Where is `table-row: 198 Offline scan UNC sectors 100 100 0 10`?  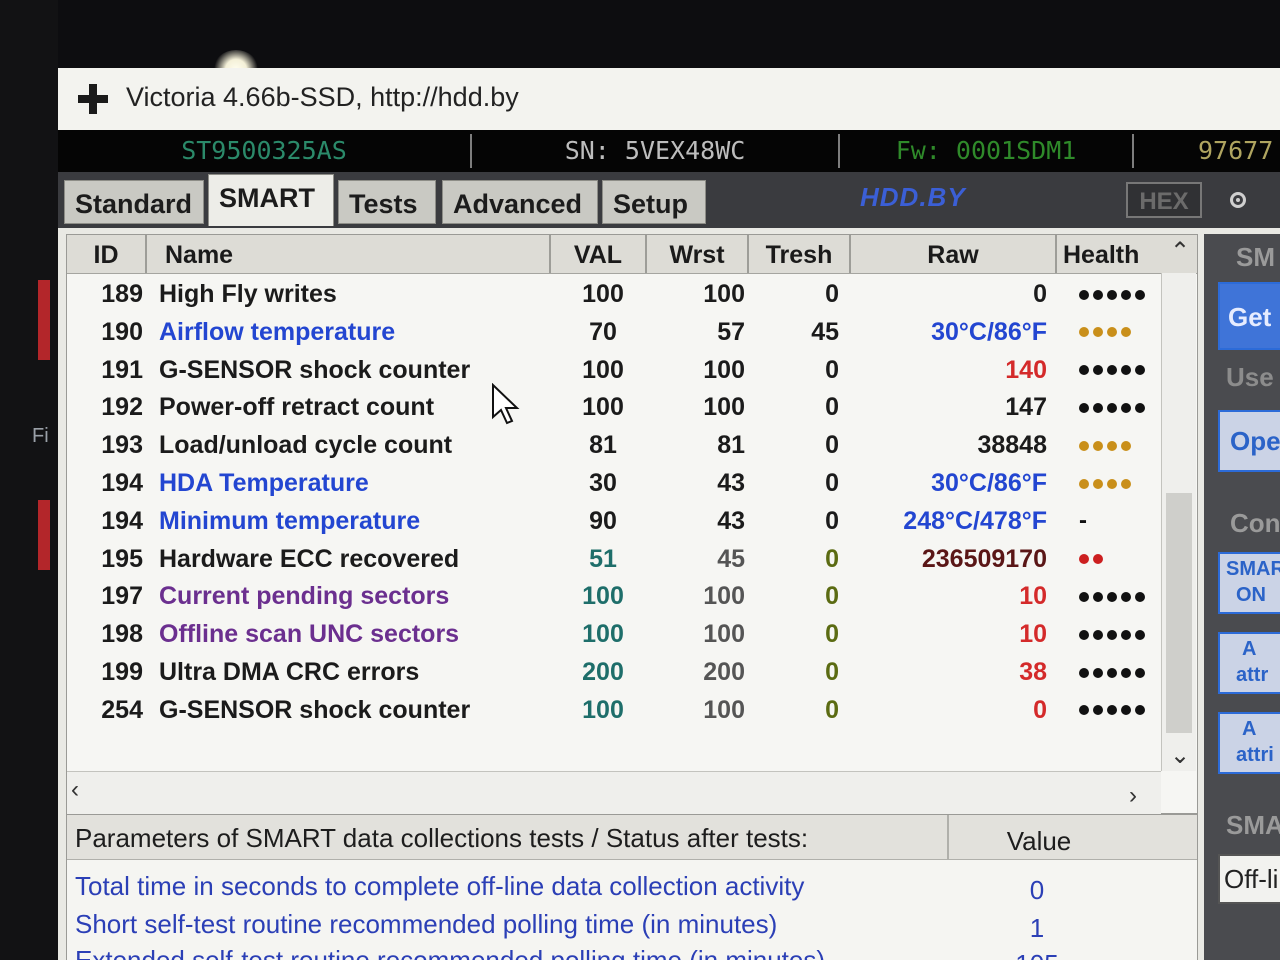 table-row: 198 Offline scan UNC sectors 100 100 0 10 is located at coordinates (632, 634).